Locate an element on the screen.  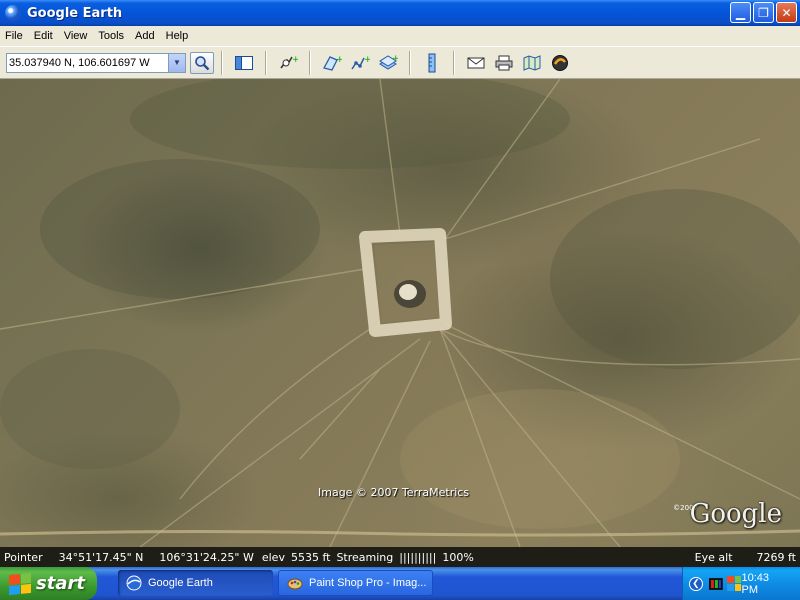
streaming-label: Streaming is located at coordinates (365, 557).